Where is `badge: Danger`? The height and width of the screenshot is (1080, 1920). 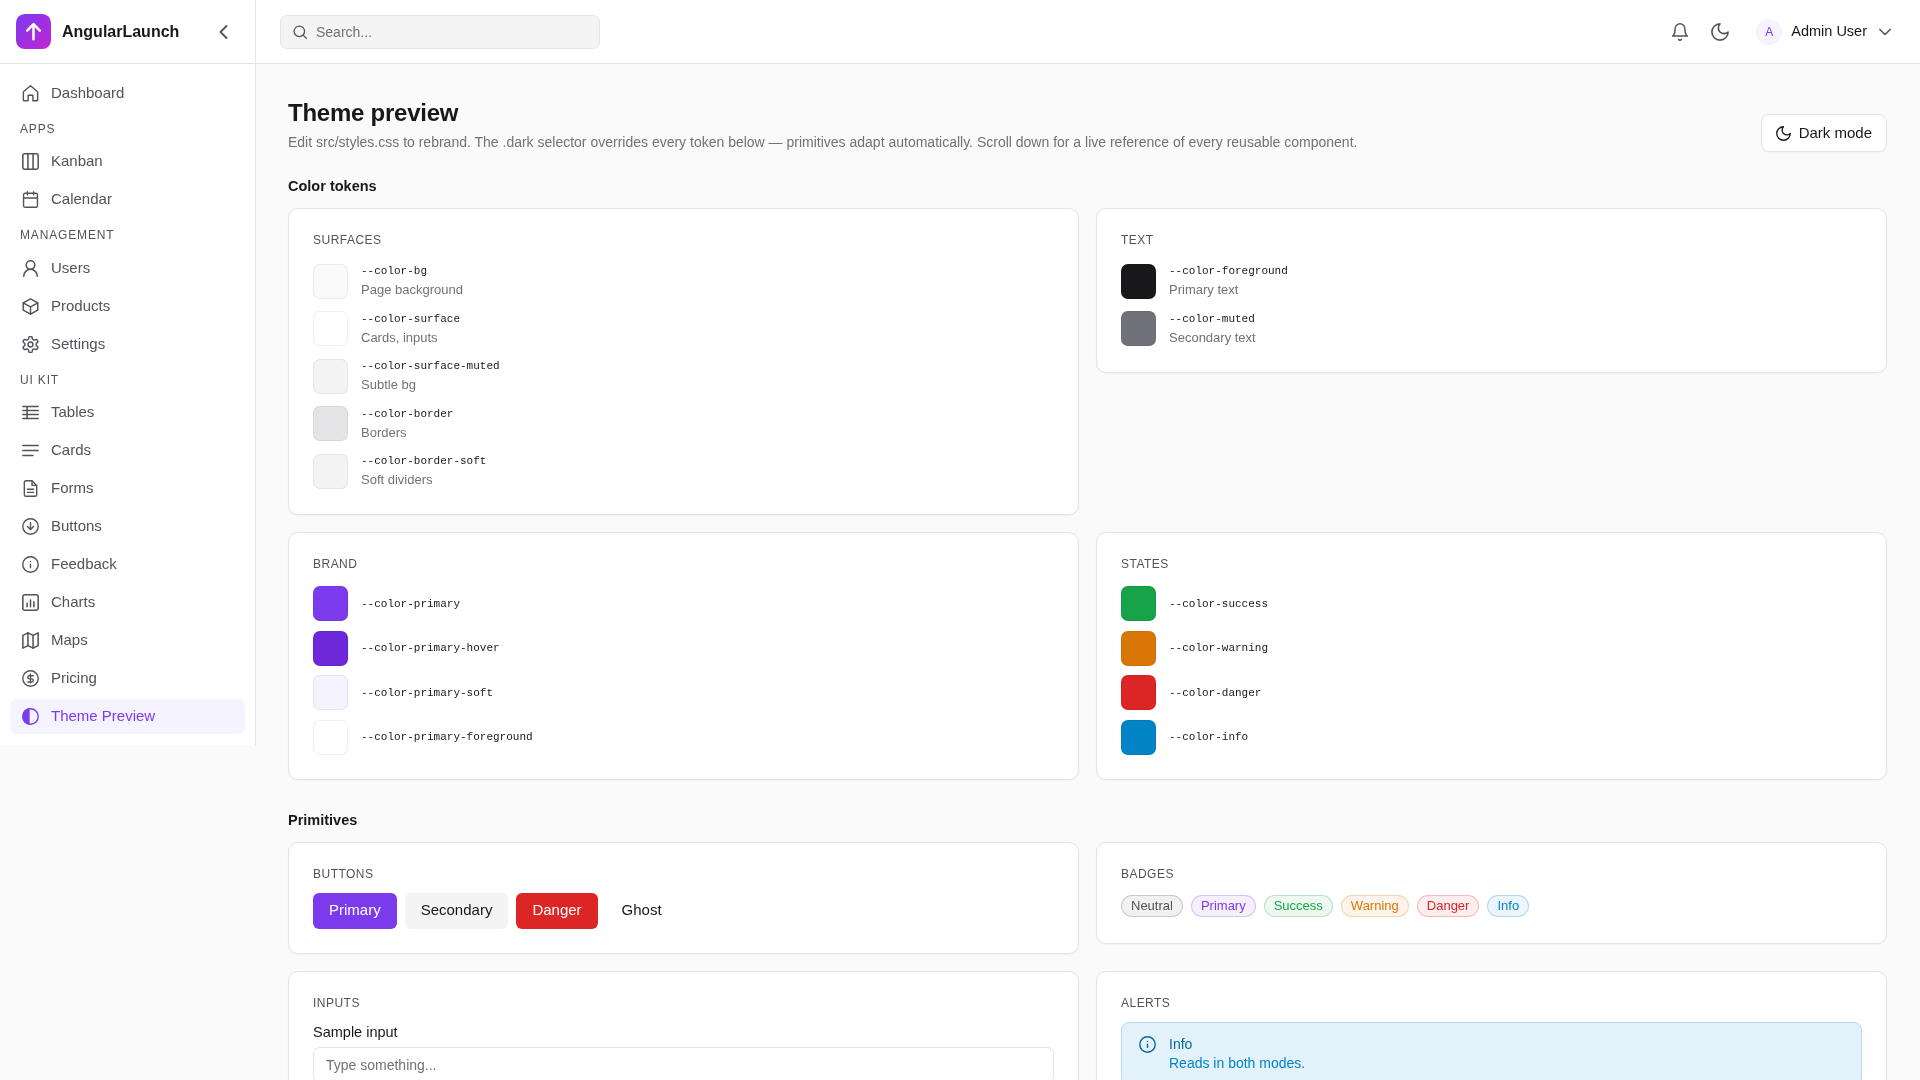
badge: Danger is located at coordinates (1448, 905).